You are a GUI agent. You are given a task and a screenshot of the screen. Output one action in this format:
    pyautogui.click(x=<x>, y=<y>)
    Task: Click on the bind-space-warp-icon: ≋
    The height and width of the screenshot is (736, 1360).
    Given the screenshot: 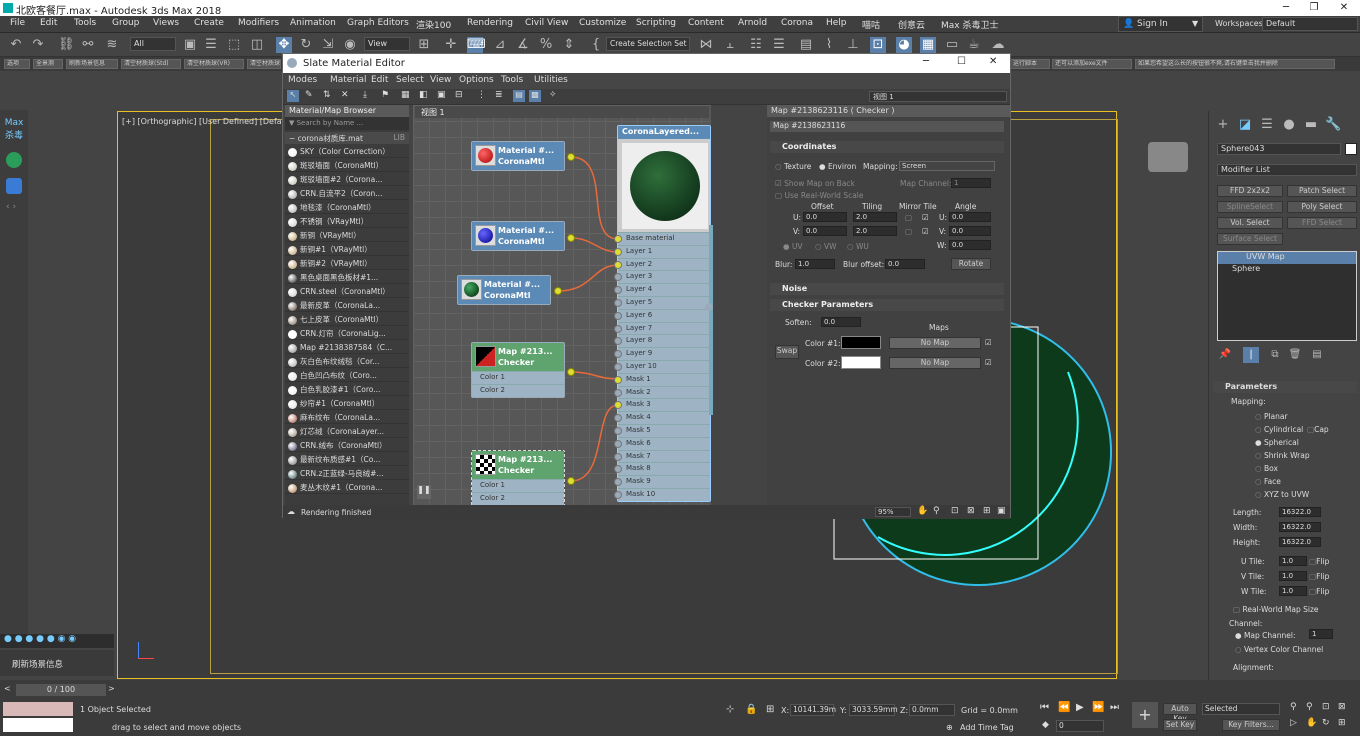 What is the action you would take?
    pyautogui.click(x=112, y=45)
    